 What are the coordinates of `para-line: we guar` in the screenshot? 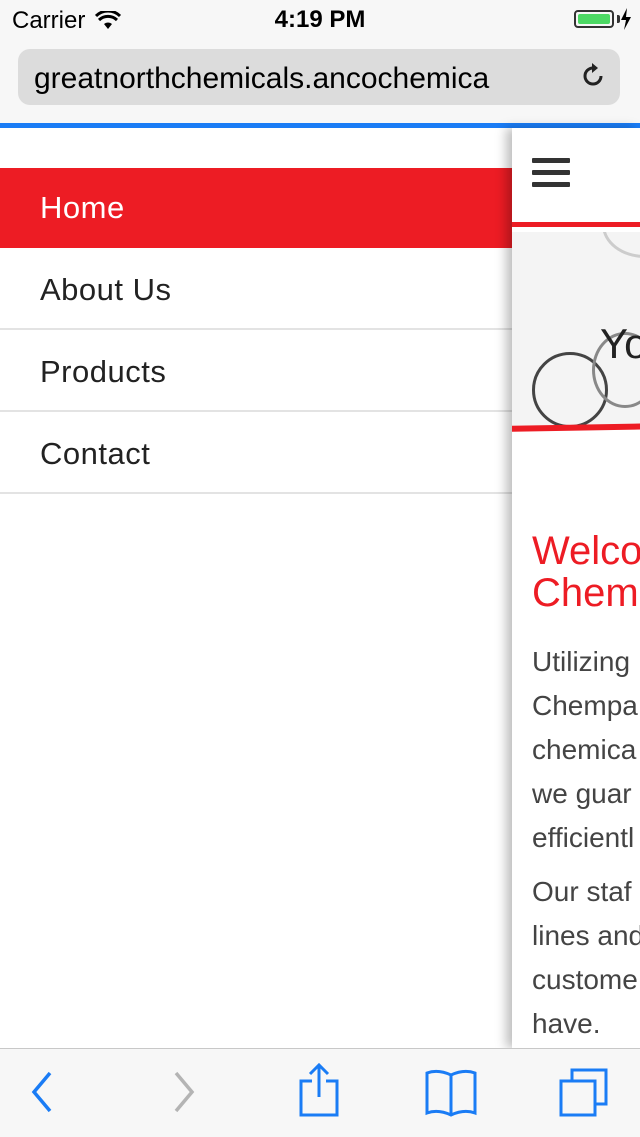 It's located at (582, 793).